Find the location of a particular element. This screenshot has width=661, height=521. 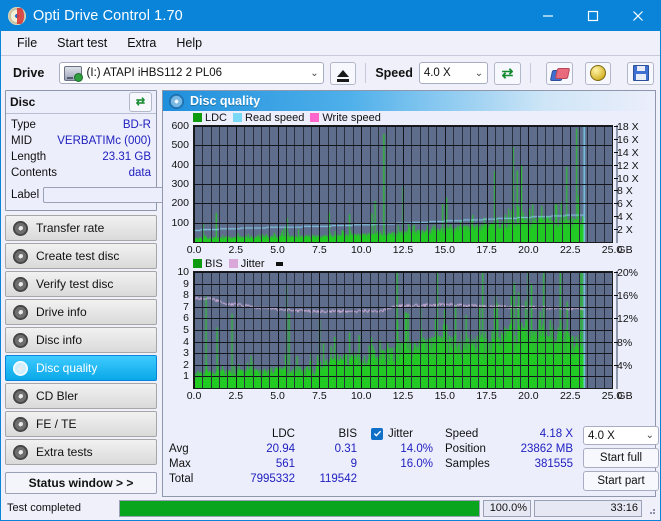

stats-avg-ldc: 20.94 is located at coordinates (280, 448).